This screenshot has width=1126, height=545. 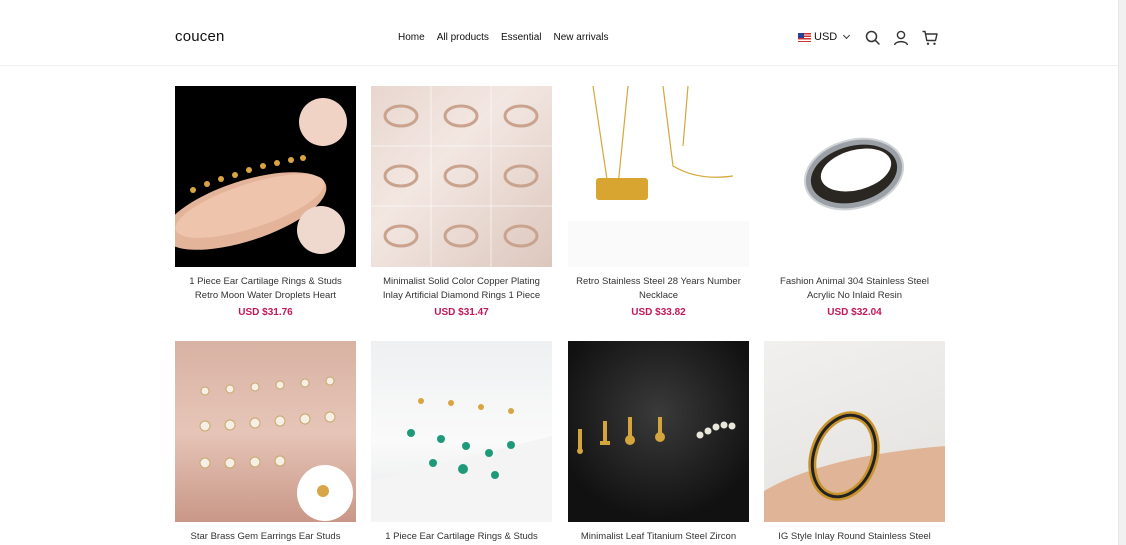 I want to click on us-flag-icon, so click(x=804, y=37).